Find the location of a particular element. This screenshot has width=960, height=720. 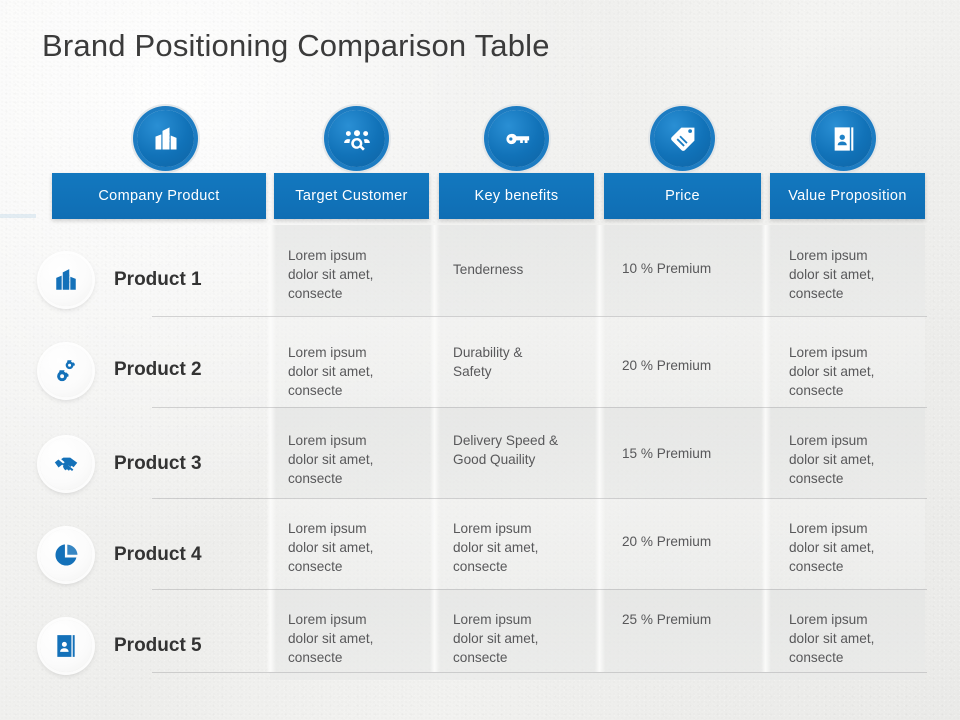

cell-value-proposition-5: Lorem ipsum dolor sit amet, consecte is located at coordinates (832, 638).